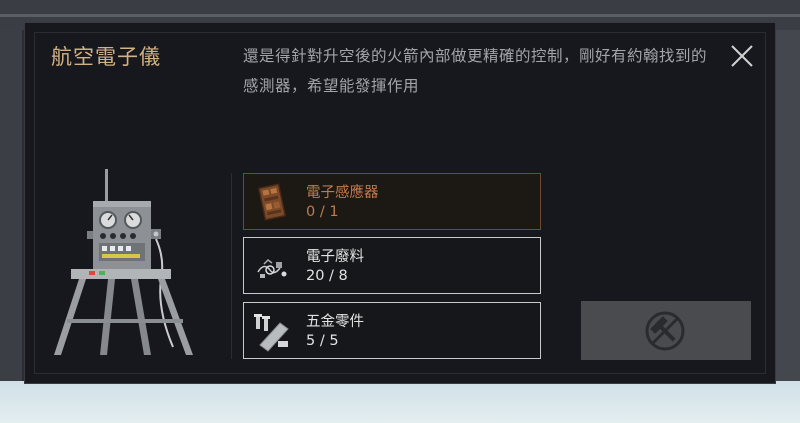 This screenshot has height=423, width=800. Describe the element at coordinates (342, 193) in the screenshot. I see `ingredient-name: 電子感應器` at that location.